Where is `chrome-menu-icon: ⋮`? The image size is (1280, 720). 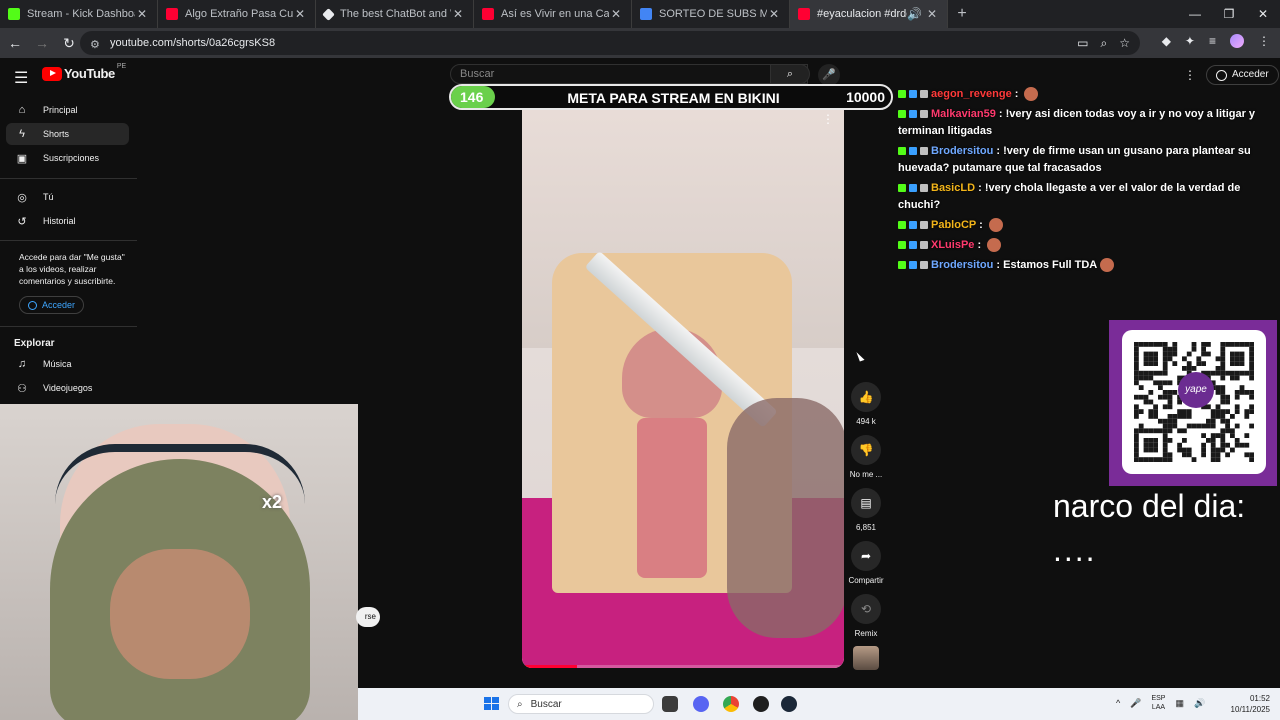
chrome-menu-icon: ⋮ is located at coordinates (1264, 41).